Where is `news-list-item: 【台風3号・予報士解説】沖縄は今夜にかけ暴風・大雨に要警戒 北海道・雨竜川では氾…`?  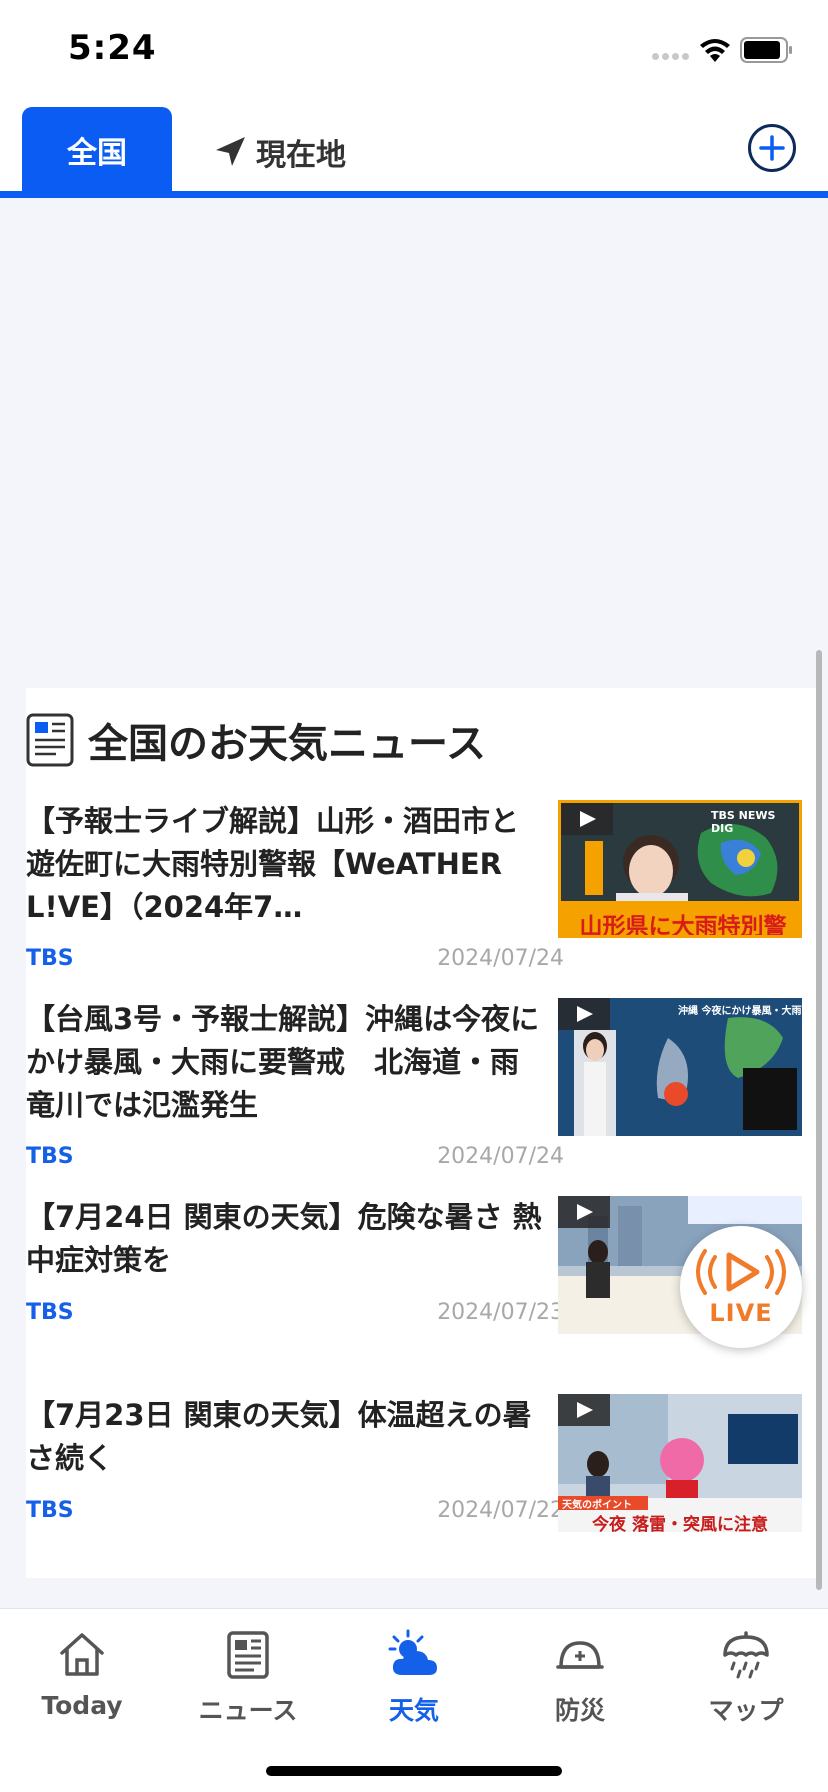 news-list-item: 【台風3号・予報士解説】沖縄は今夜にかけ暴風・大雨に要警戒 北海道・雨竜川では氾… is located at coordinates (421, 1083).